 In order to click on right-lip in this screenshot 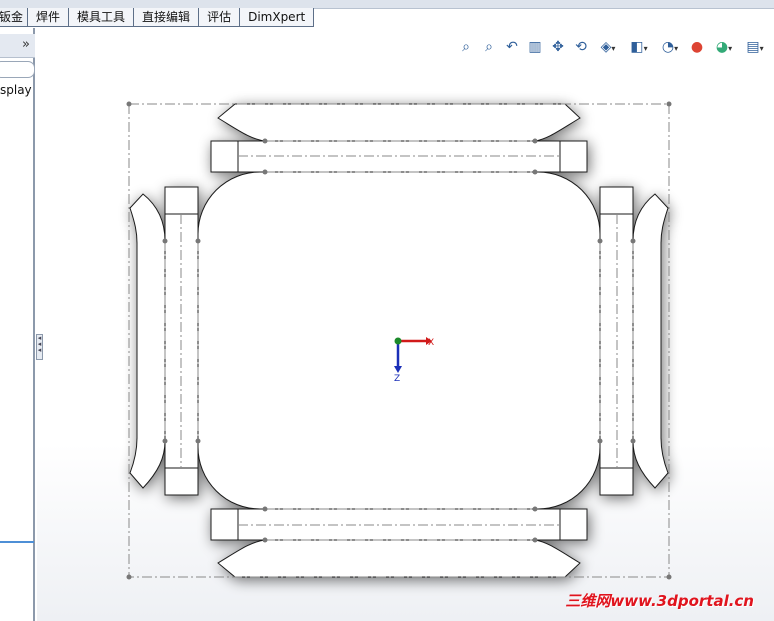, I will do `click(650, 341)`.